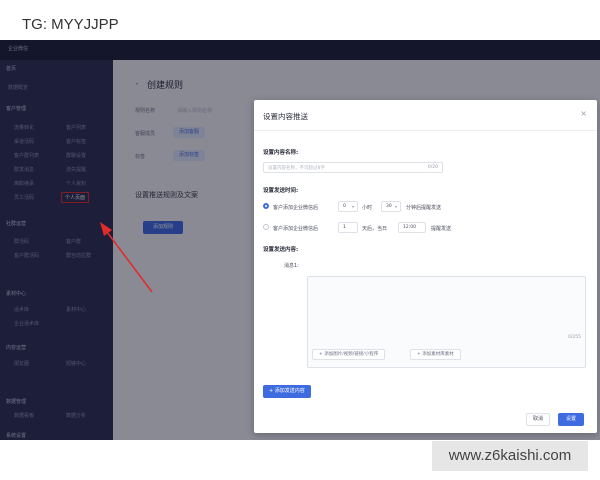 This screenshot has width=600, height=480. I want to click on watermark-bottom: www.z6kaishi.com, so click(510, 456).